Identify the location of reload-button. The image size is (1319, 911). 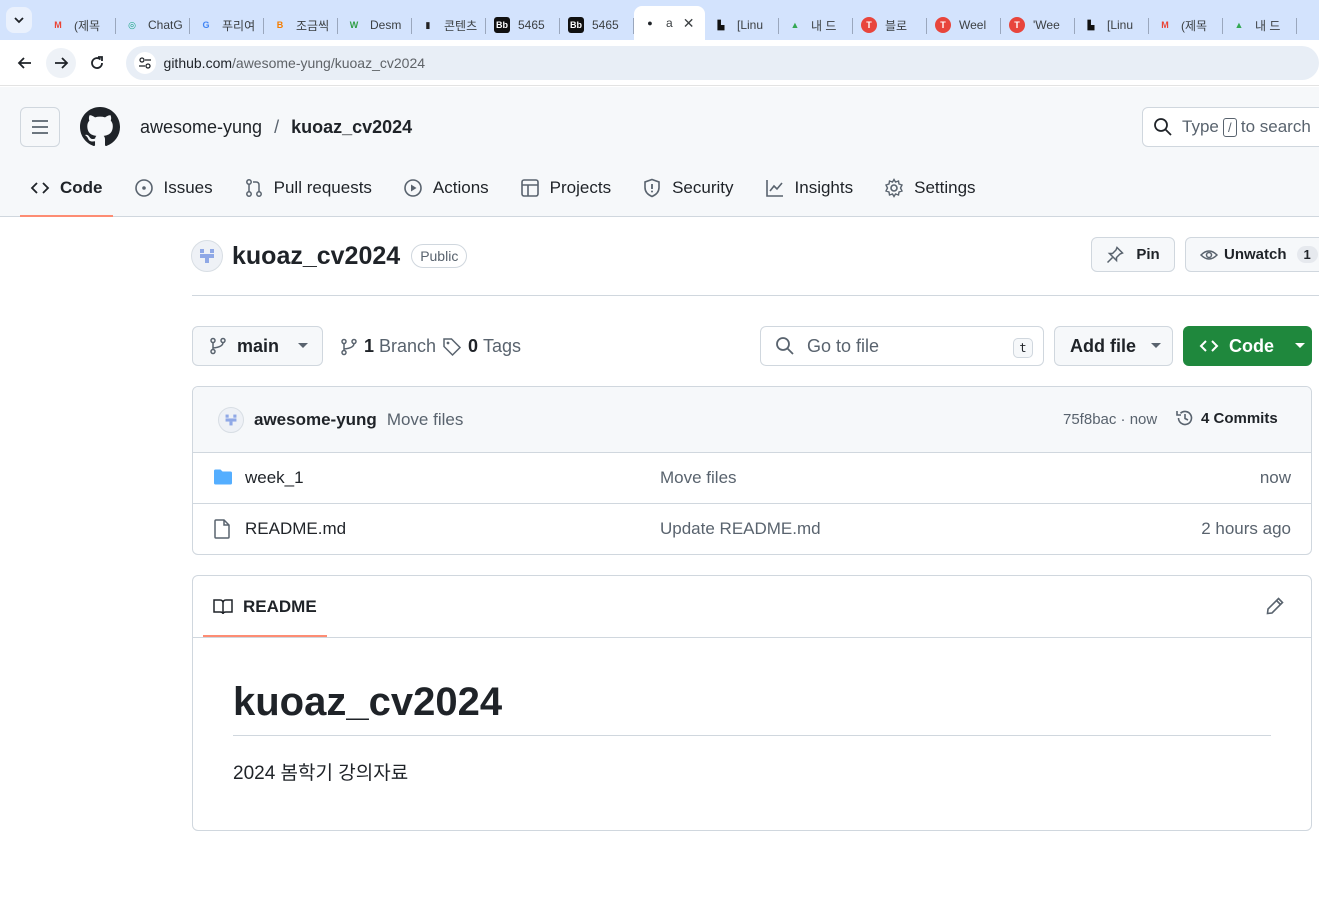
(97, 63).